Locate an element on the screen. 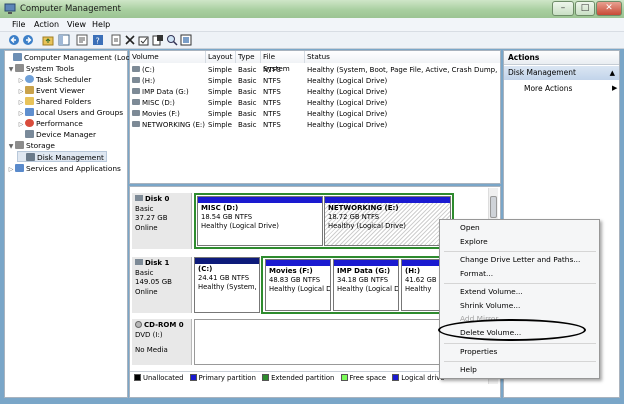 The height and width of the screenshot is (404, 624). device-manager-icon is located at coordinates (29, 134).